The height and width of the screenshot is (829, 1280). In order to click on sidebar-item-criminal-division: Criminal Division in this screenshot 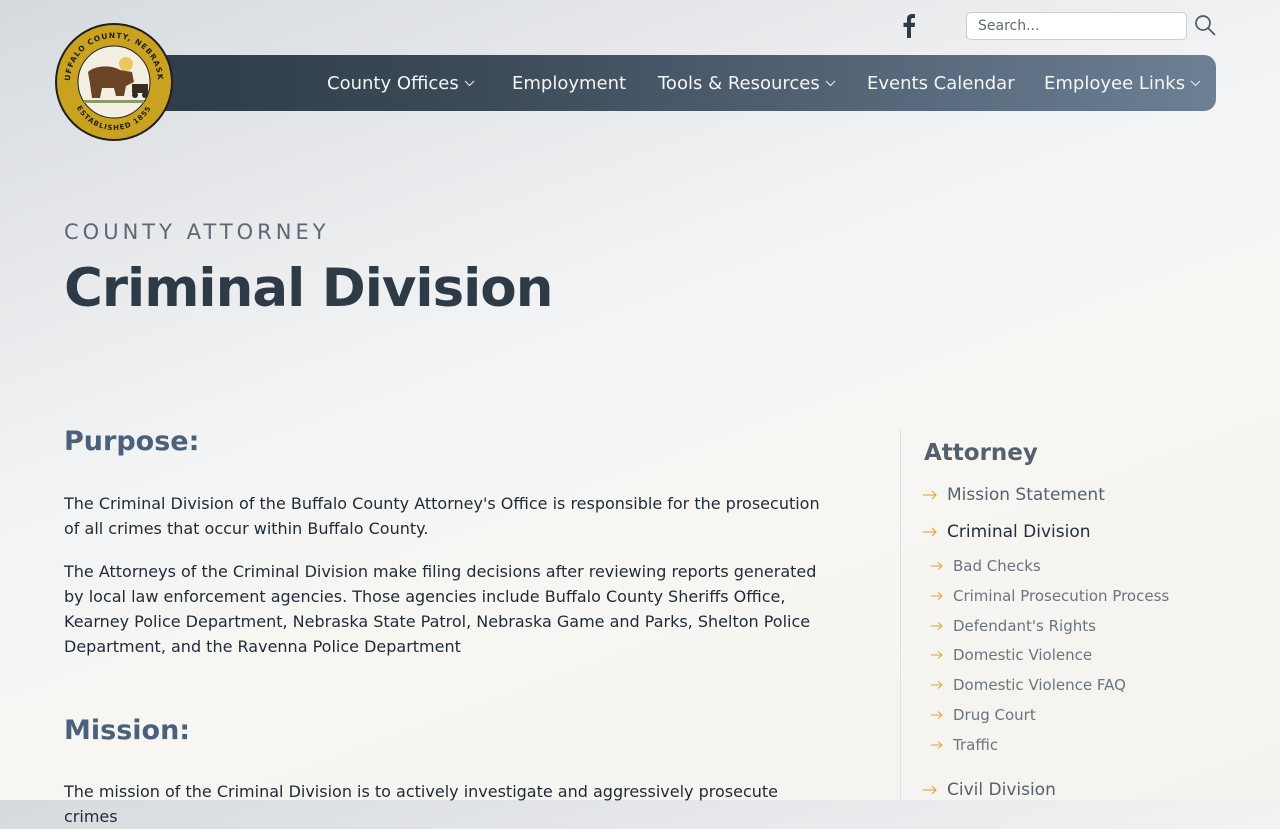, I will do `click(1007, 532)`.